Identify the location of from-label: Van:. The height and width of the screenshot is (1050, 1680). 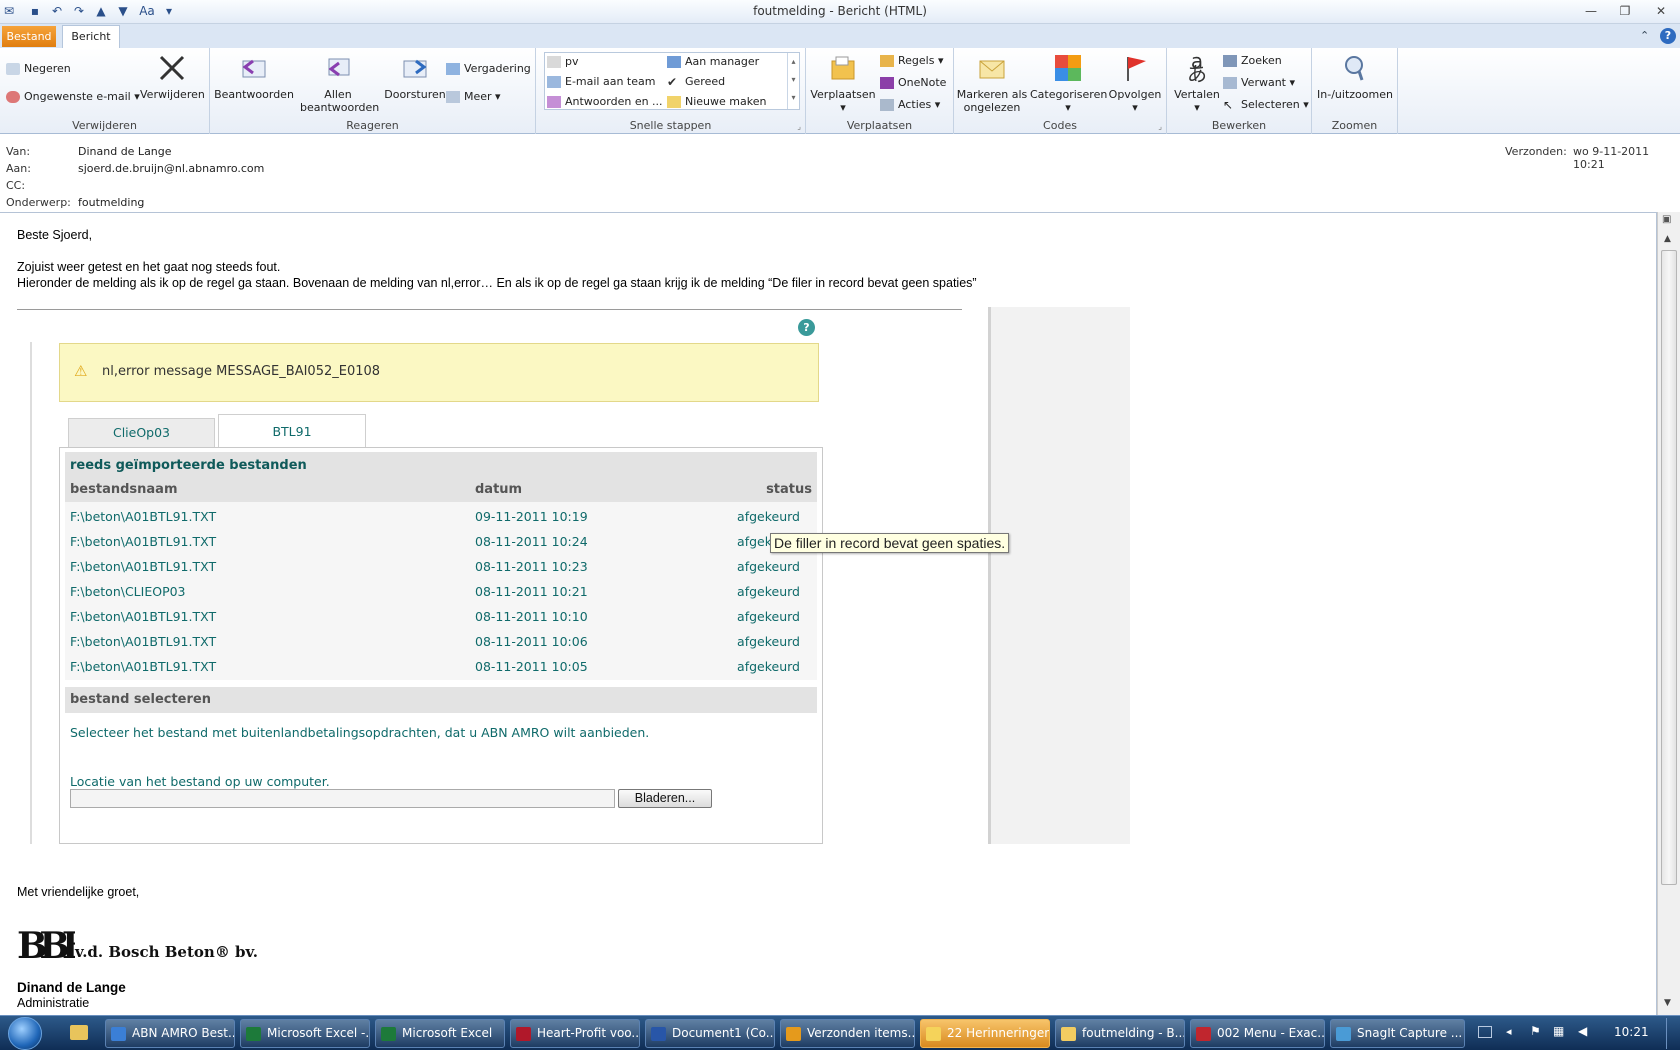
(18, 151).